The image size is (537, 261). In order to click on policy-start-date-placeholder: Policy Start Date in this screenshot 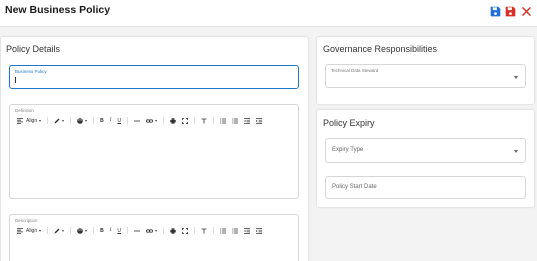, I will do `click(354, 187)`.